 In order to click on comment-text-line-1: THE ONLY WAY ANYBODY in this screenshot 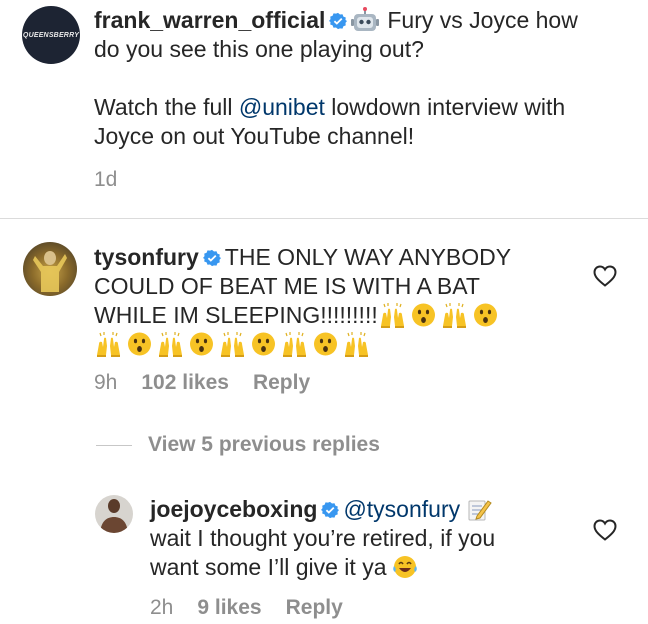, I will do `click(368, 257)`.